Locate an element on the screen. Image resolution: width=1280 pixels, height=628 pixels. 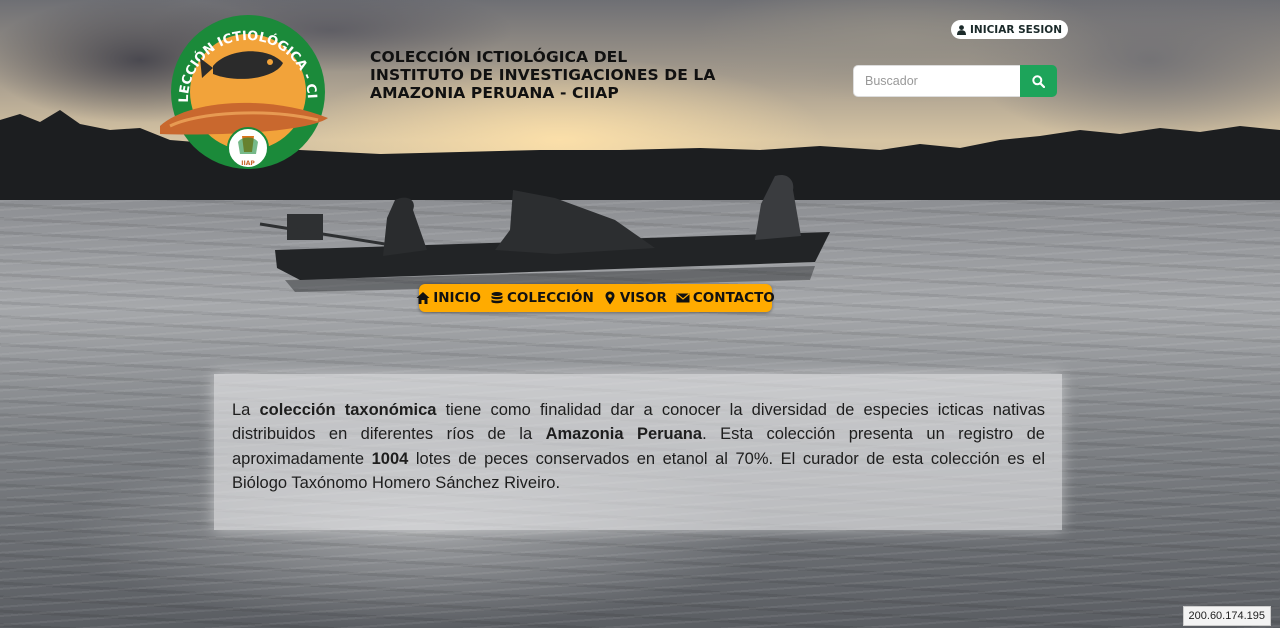
boat-silhouette is located at coordinates (544, 233).